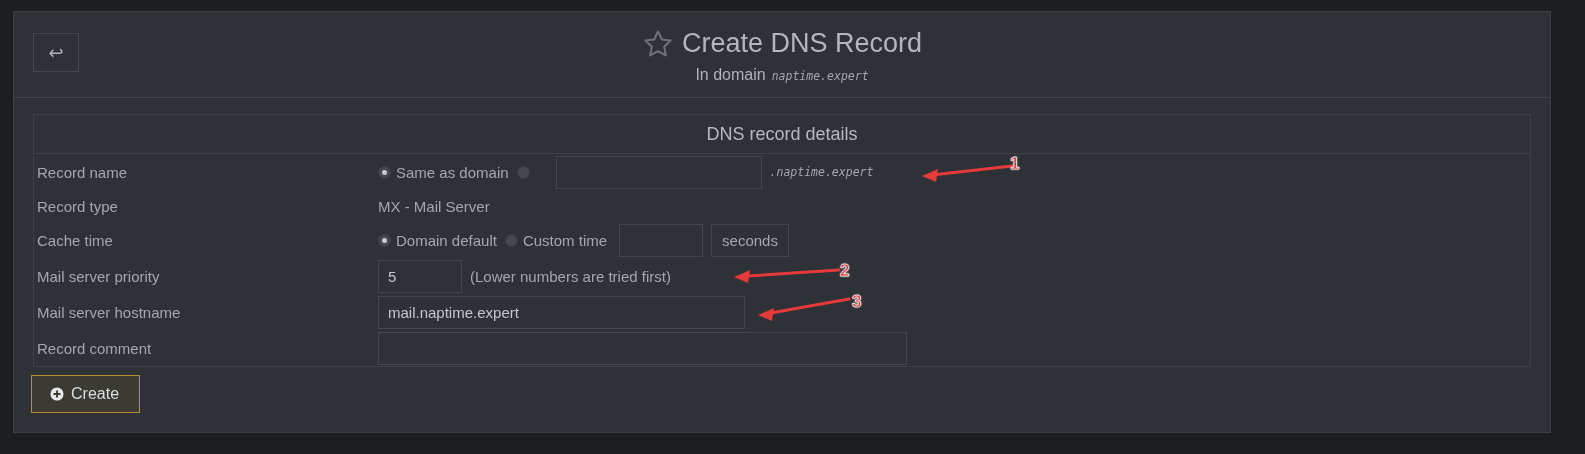  I want to click on unit-addon: seconds, so click(750, 240).